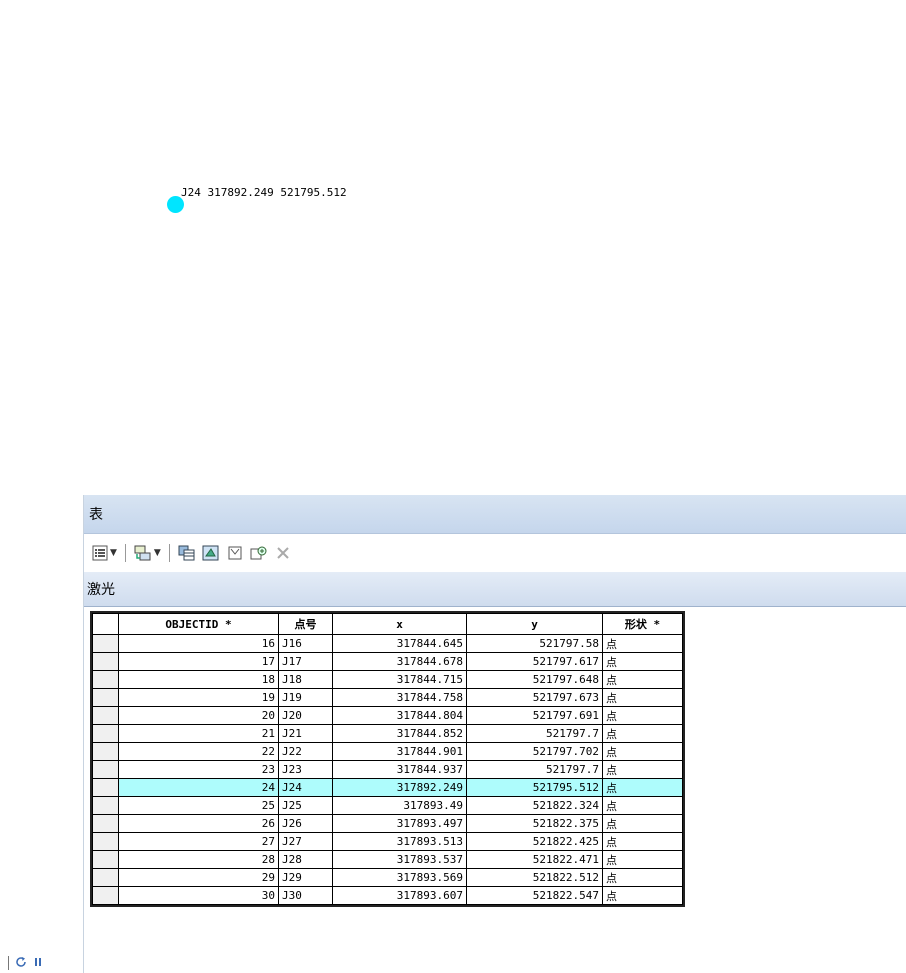 The width and height of the screenshot is (906, 973). What do you see at coordinates (399, 859) in the screenshot?
I see `cell-x: 317893.537` at bounding box center [399, 859].